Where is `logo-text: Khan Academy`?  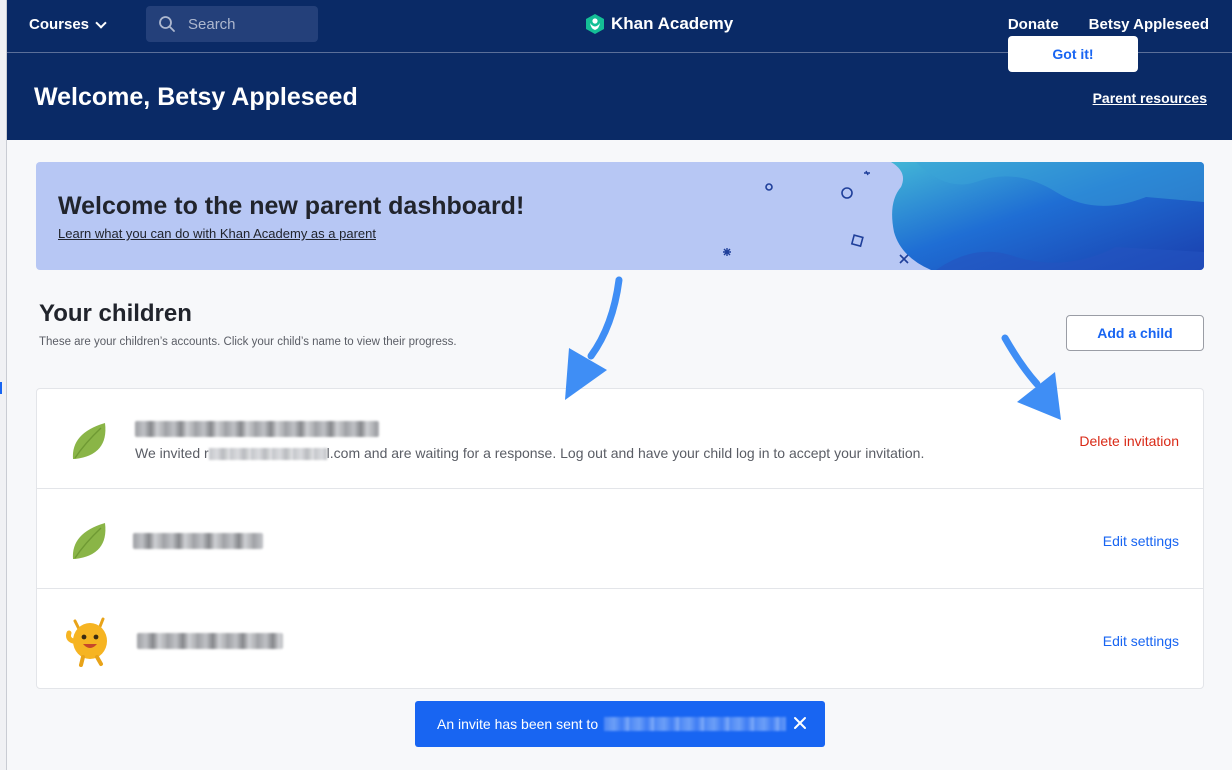
logo-text: Khan Academy is located at coordinates (672, 23).